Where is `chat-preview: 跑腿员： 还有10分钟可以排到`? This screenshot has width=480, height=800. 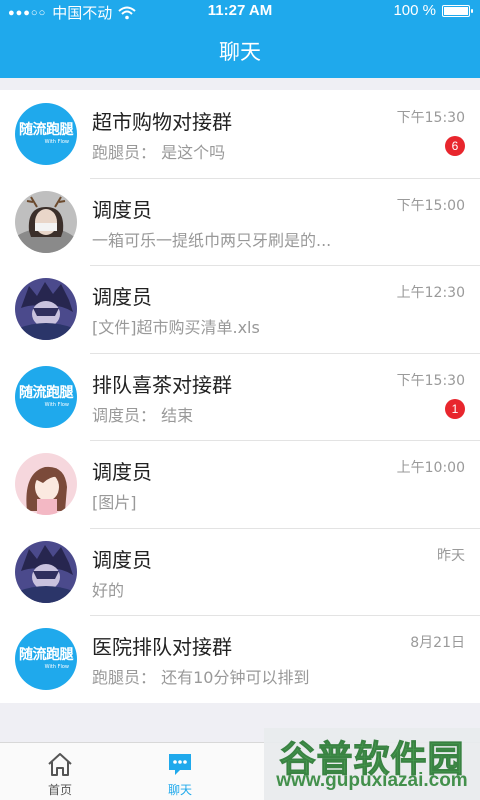
chat-preview: 跑腿员： 还有10分钟可以排到 is located at coordinates (201, 677).